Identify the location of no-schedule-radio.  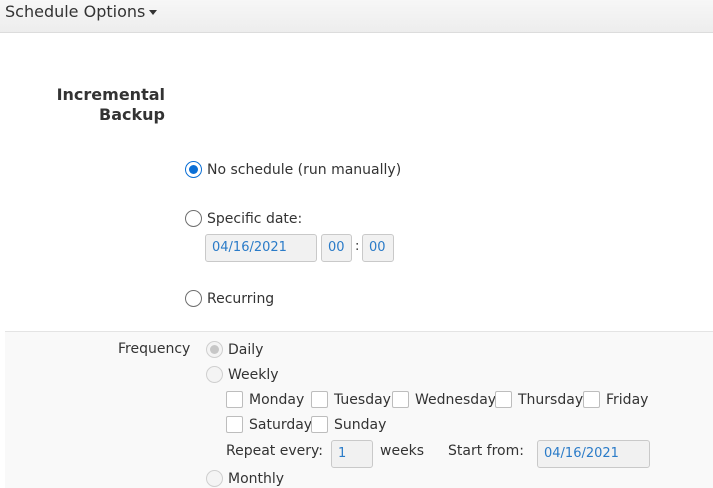
(193, 169).